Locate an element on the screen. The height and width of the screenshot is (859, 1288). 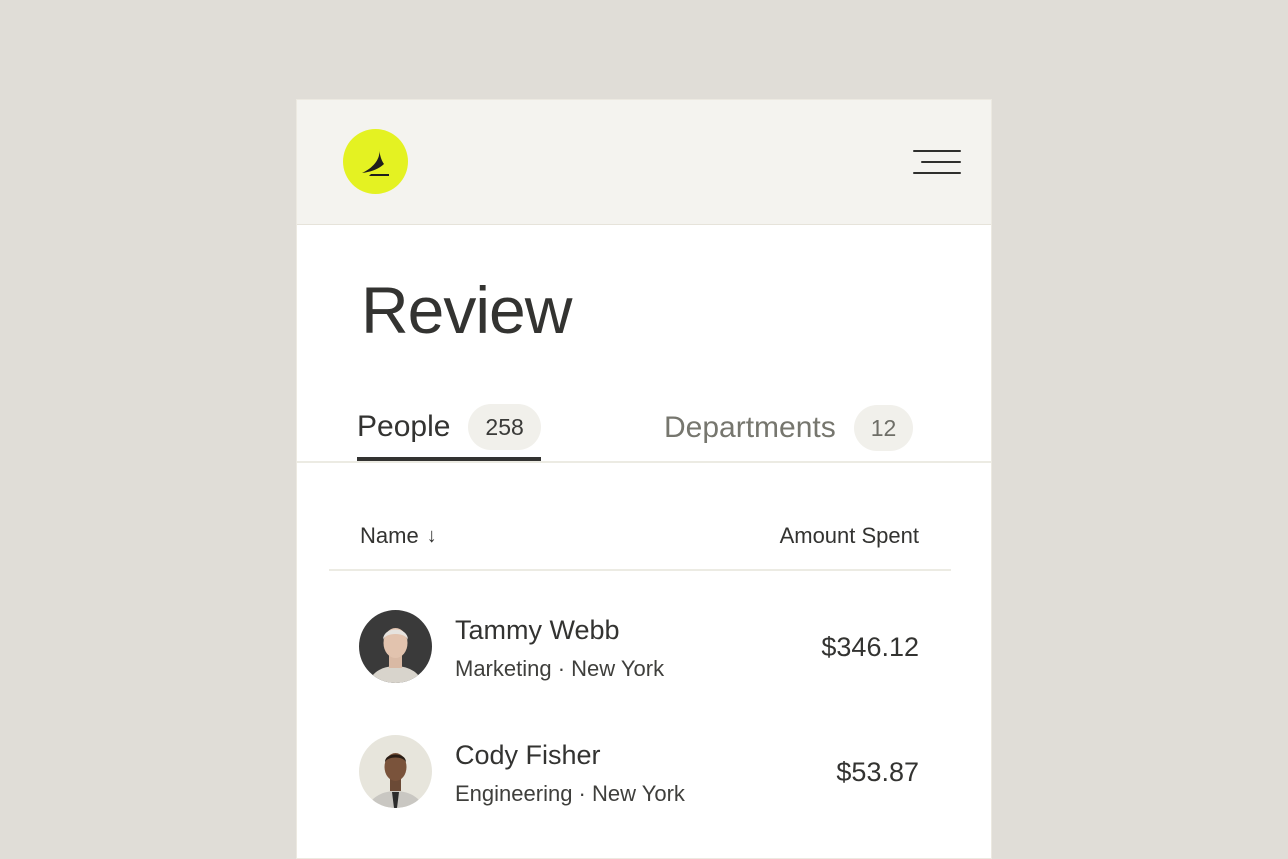
tab-departments: Departments 12 is located at coordinates (789, 428).